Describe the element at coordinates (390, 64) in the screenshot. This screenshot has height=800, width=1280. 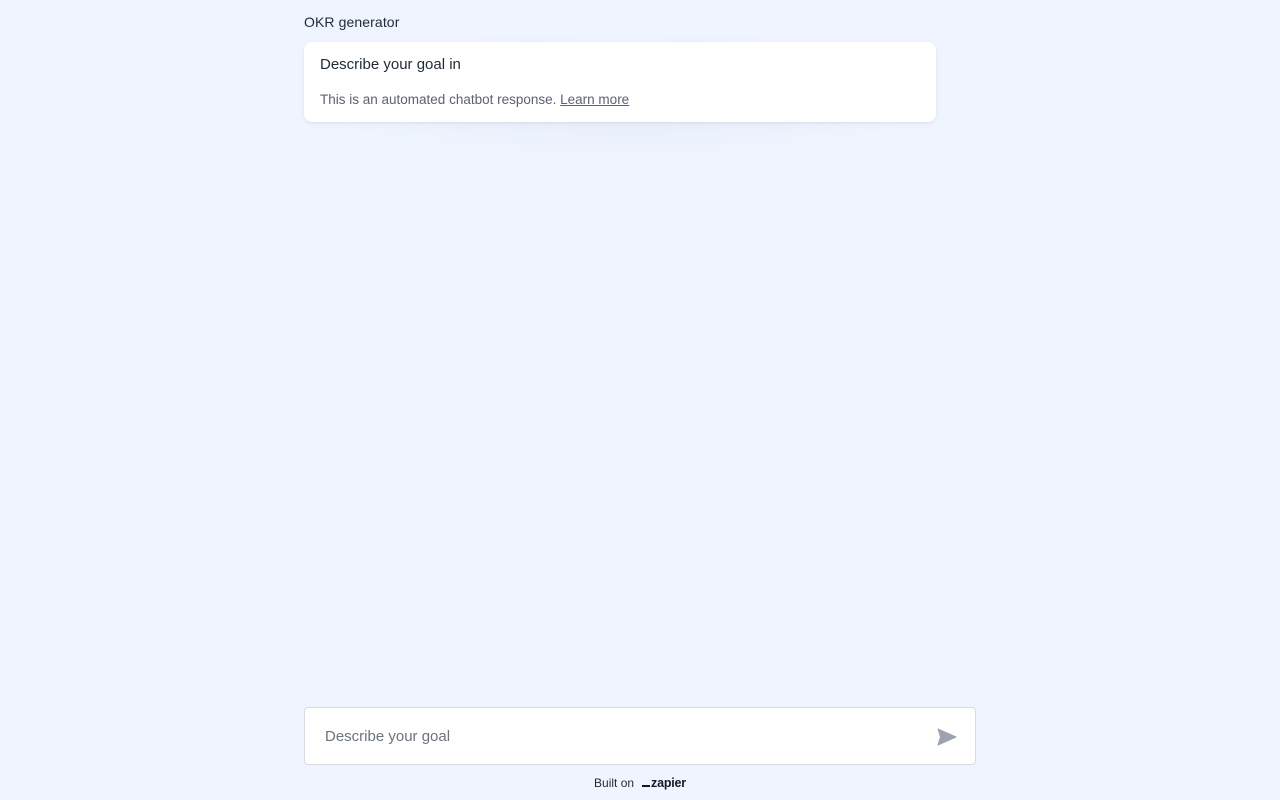
I see `bot-message-text: Describe your goal in` at that location.